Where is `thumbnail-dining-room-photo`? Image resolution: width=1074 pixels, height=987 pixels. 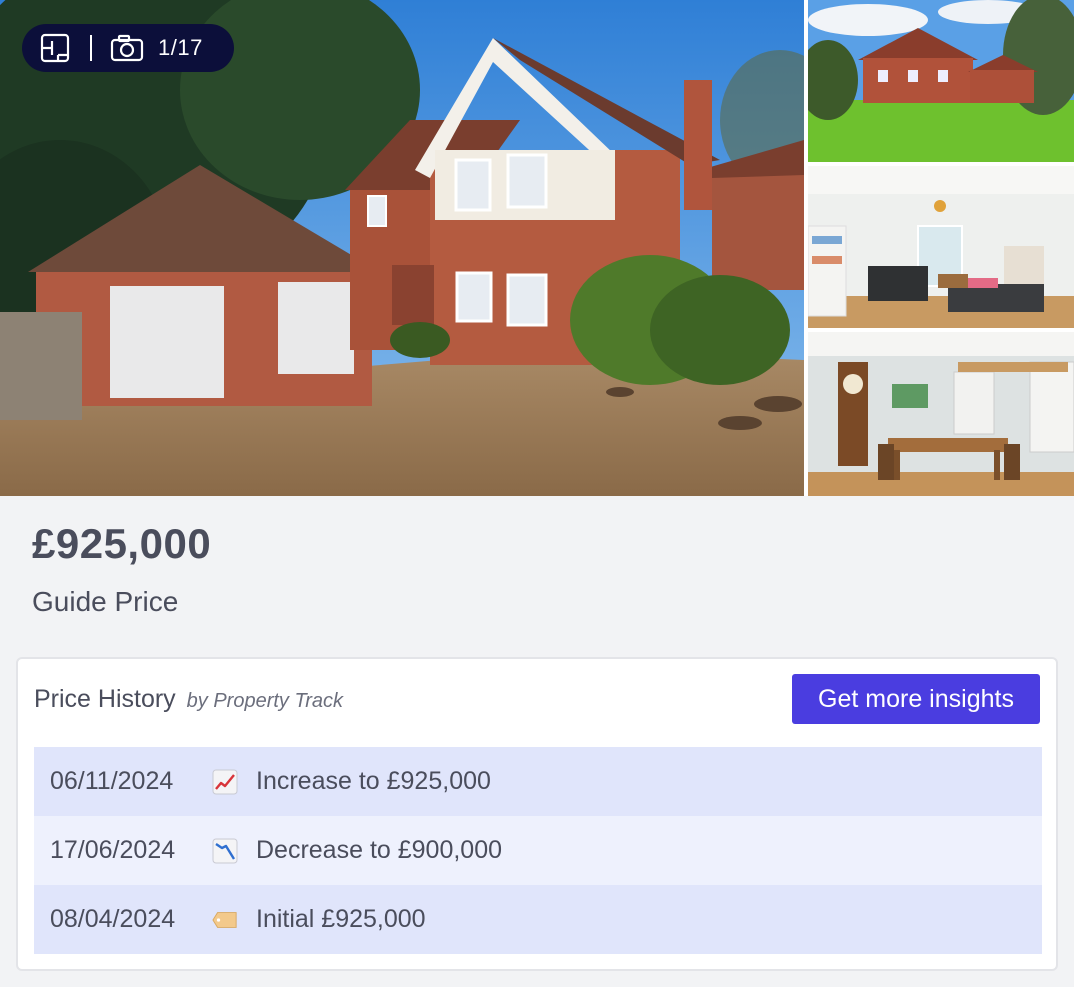
thumbnail-dining-room-photo is located at coordinates (941, 414).